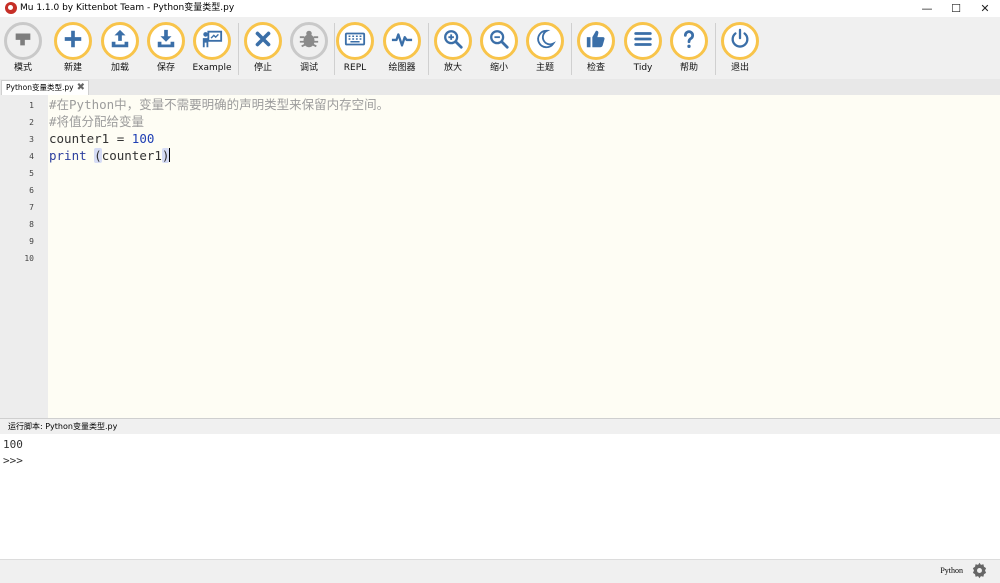 This screenshot has height=583, width=1000. I want to click on new-label: 新建, so click(72, 68).